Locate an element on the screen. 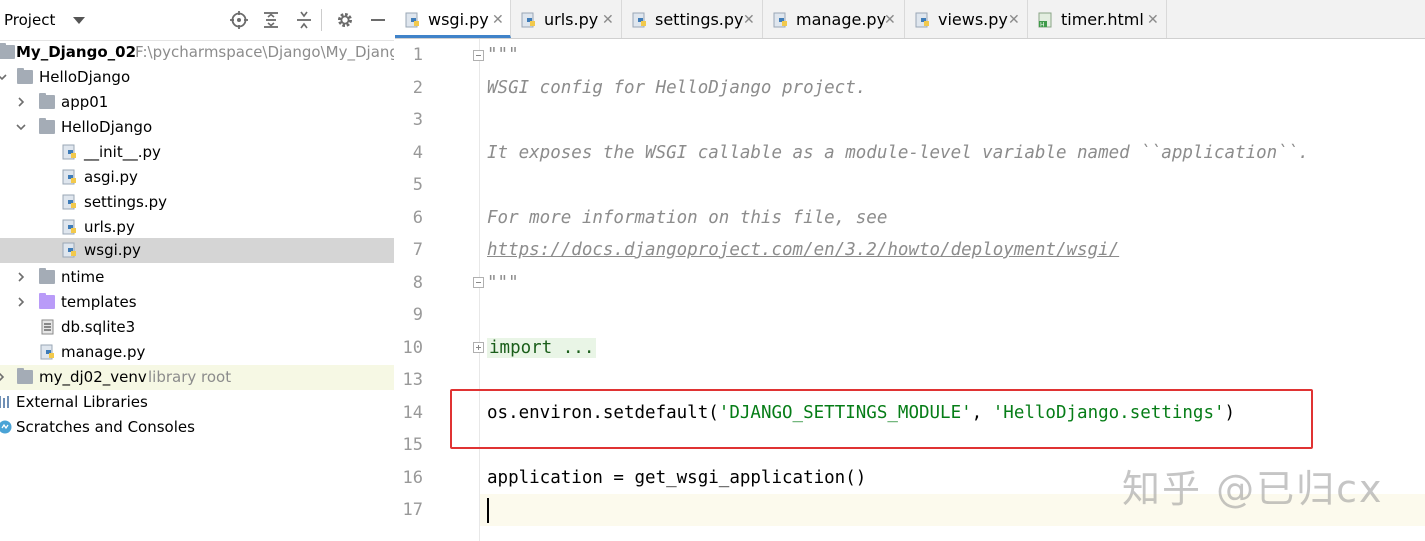  project-view-title: Project is located at coordinates (29, 20).